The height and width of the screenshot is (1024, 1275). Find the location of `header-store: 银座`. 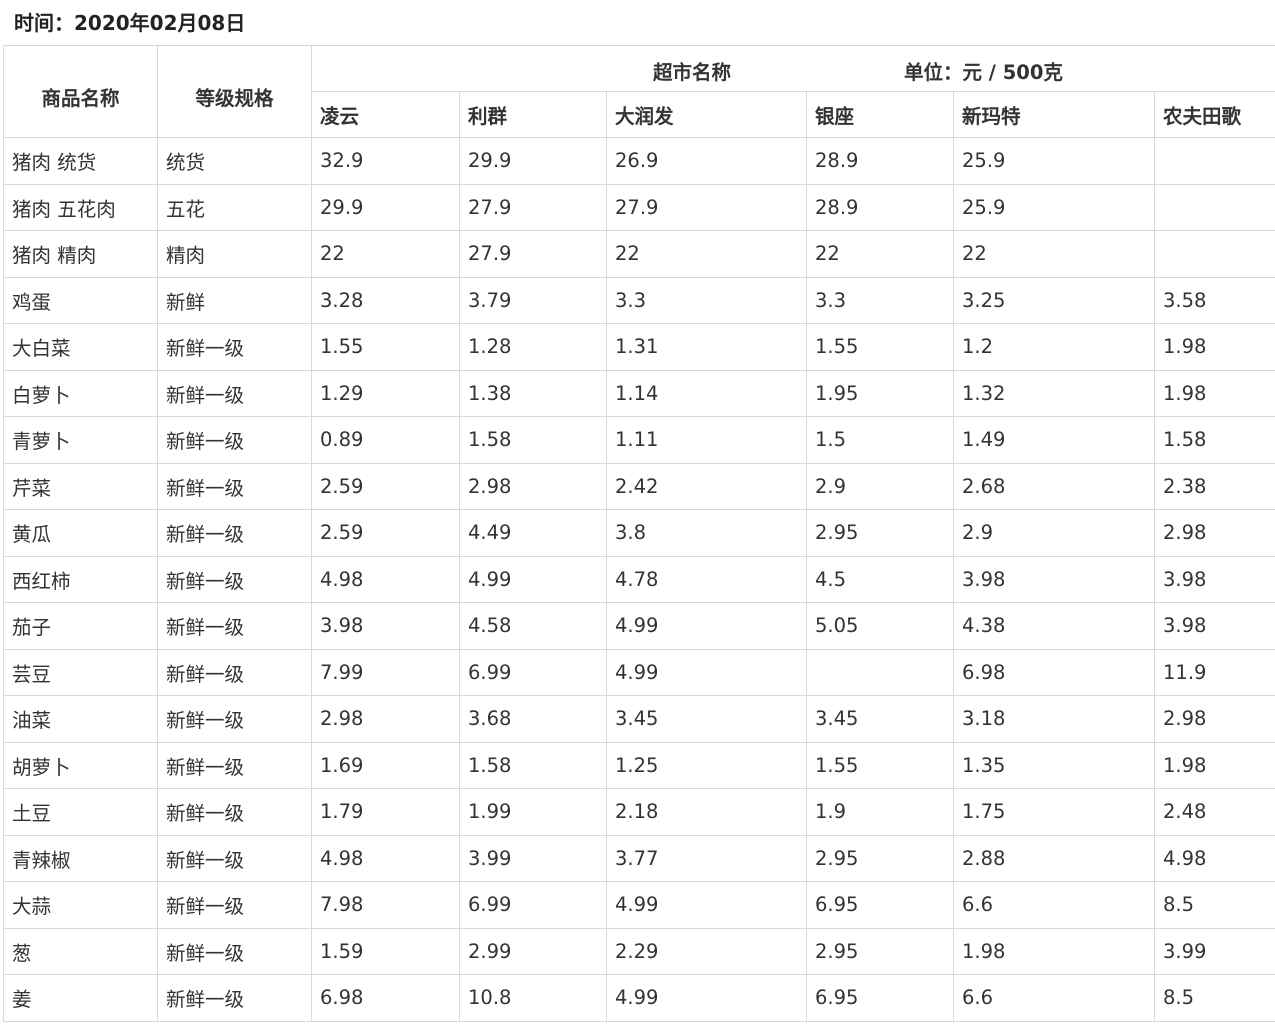

header-store: 银座 is located at coordinates (880, 114).